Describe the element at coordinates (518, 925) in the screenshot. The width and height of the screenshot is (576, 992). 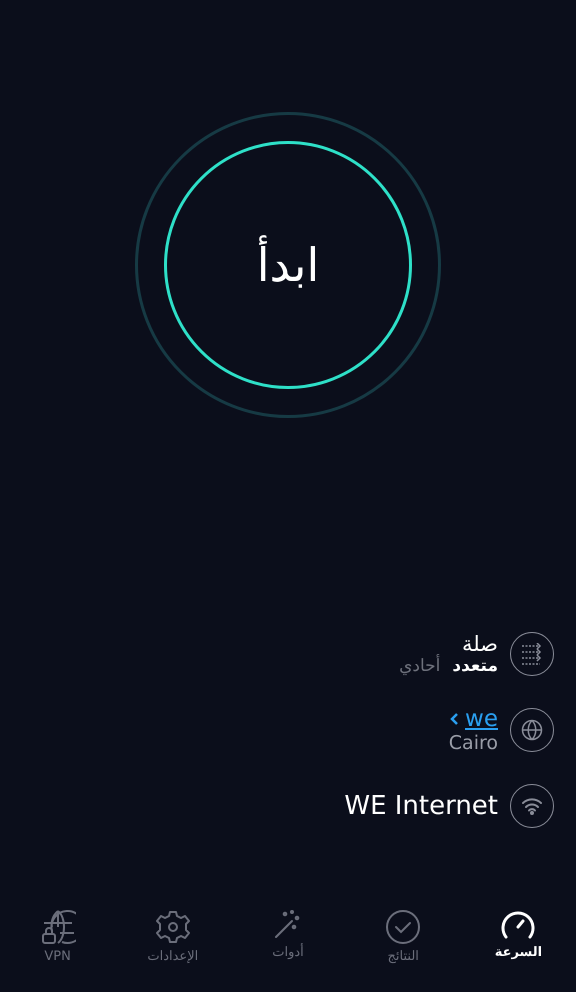
I see `speedometer-icon` at that location.